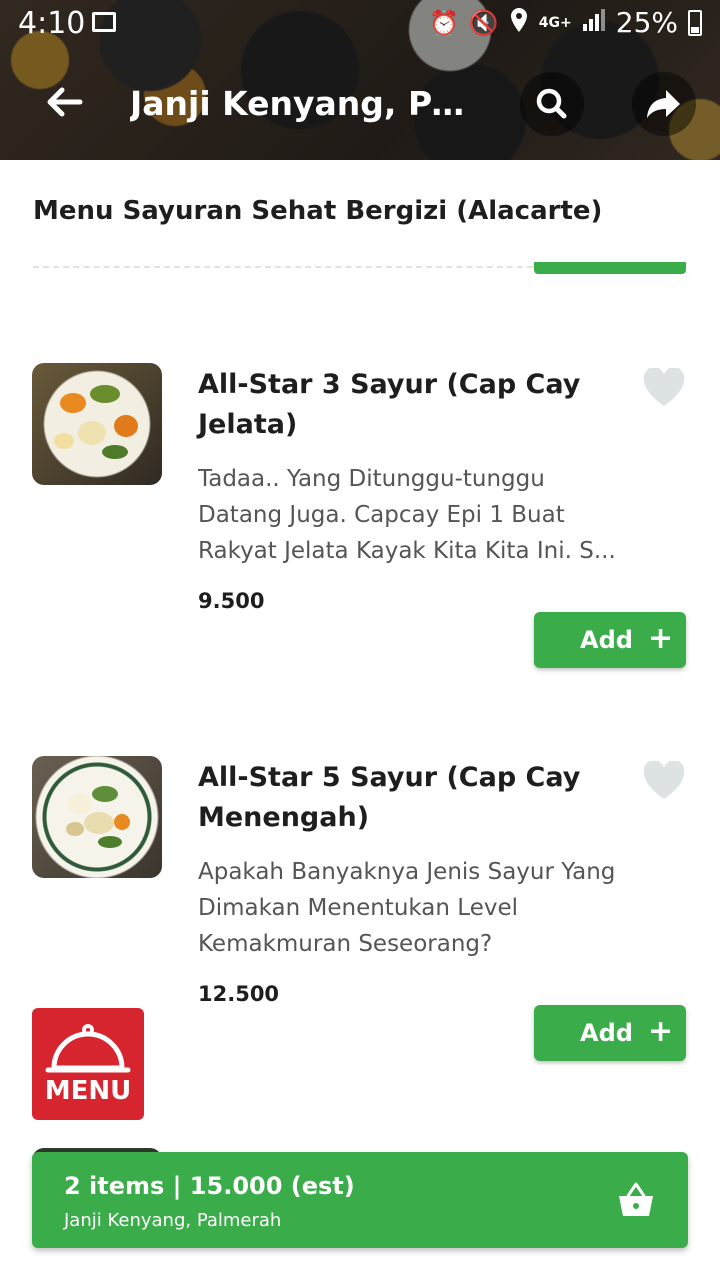 Image resolution: width=720 pixels, height=1280 pixels. I want to click on item-name: All-Star 3 Sayur (Cap Cay Jelata), so click(389, 404).